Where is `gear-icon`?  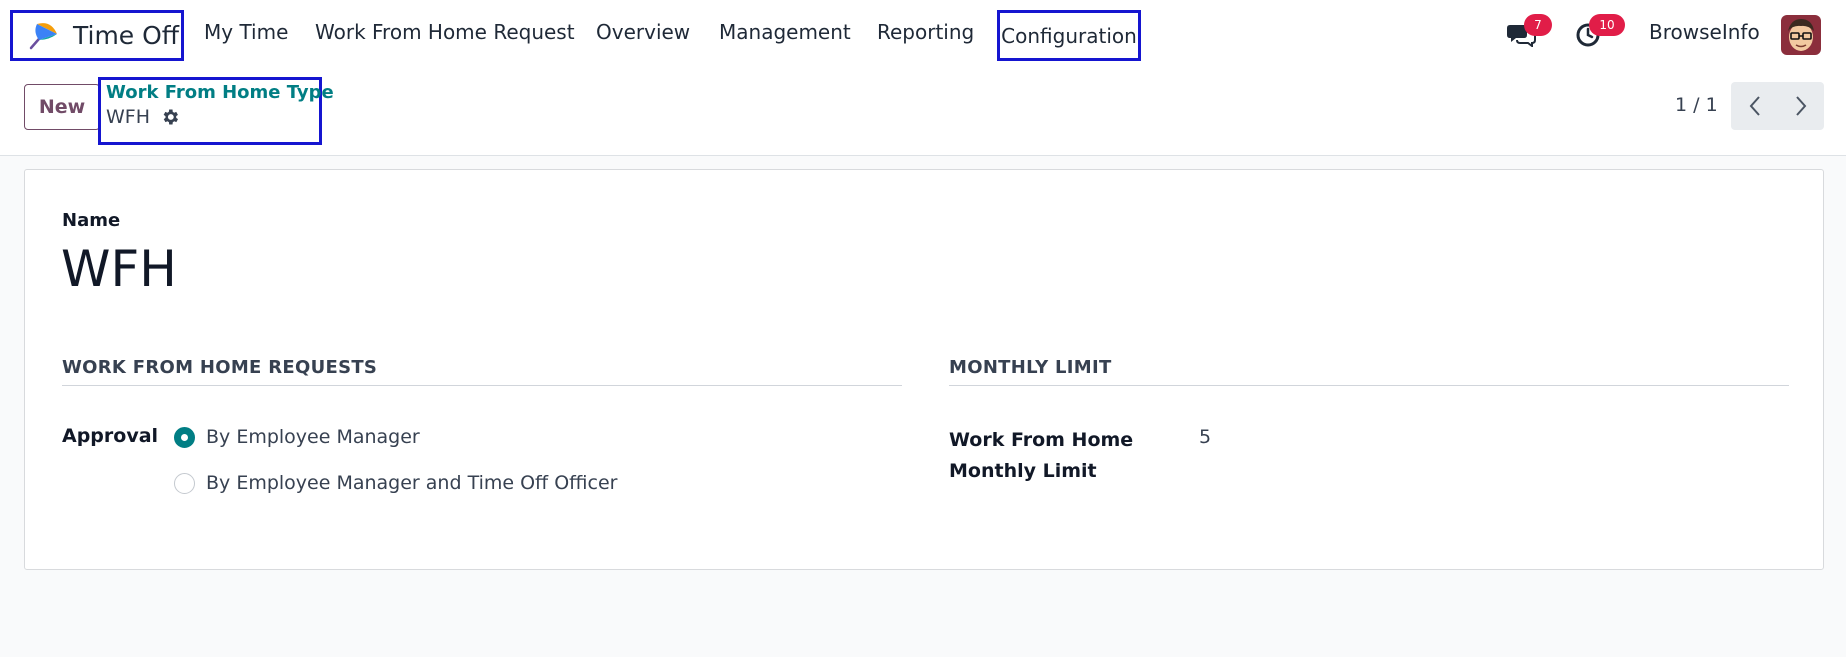 gear-icon is located at coordinates (170, 117).